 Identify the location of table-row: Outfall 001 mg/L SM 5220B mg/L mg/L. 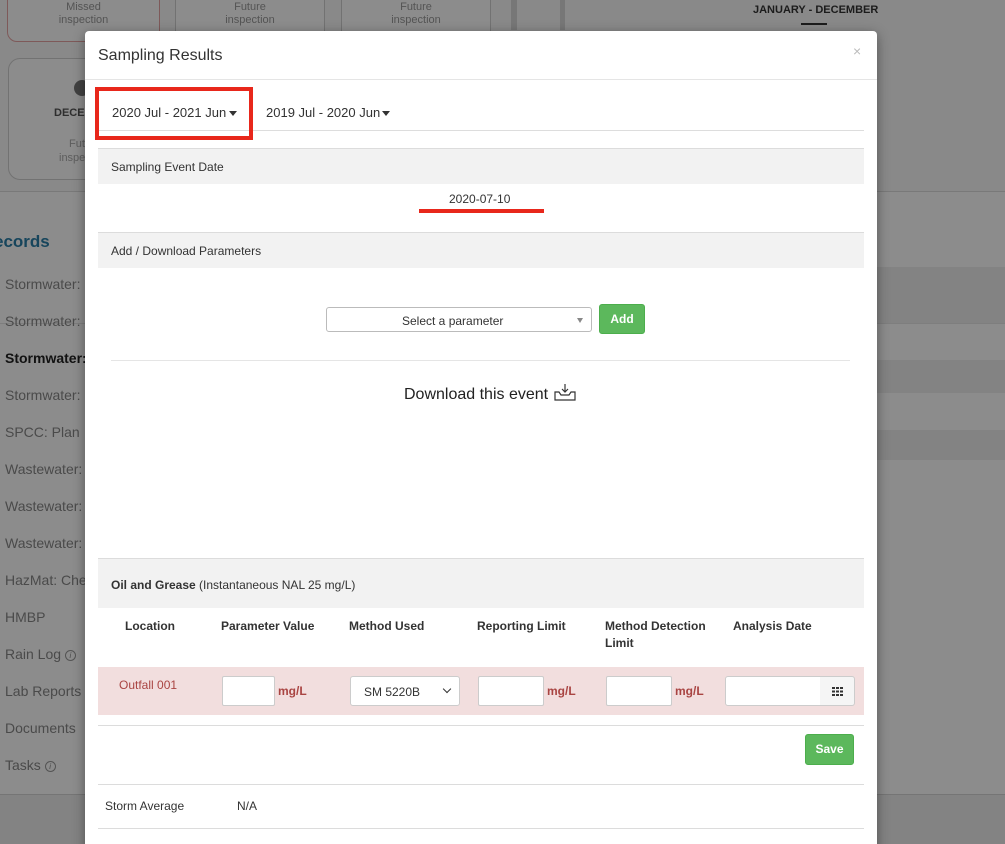
(481, 691).